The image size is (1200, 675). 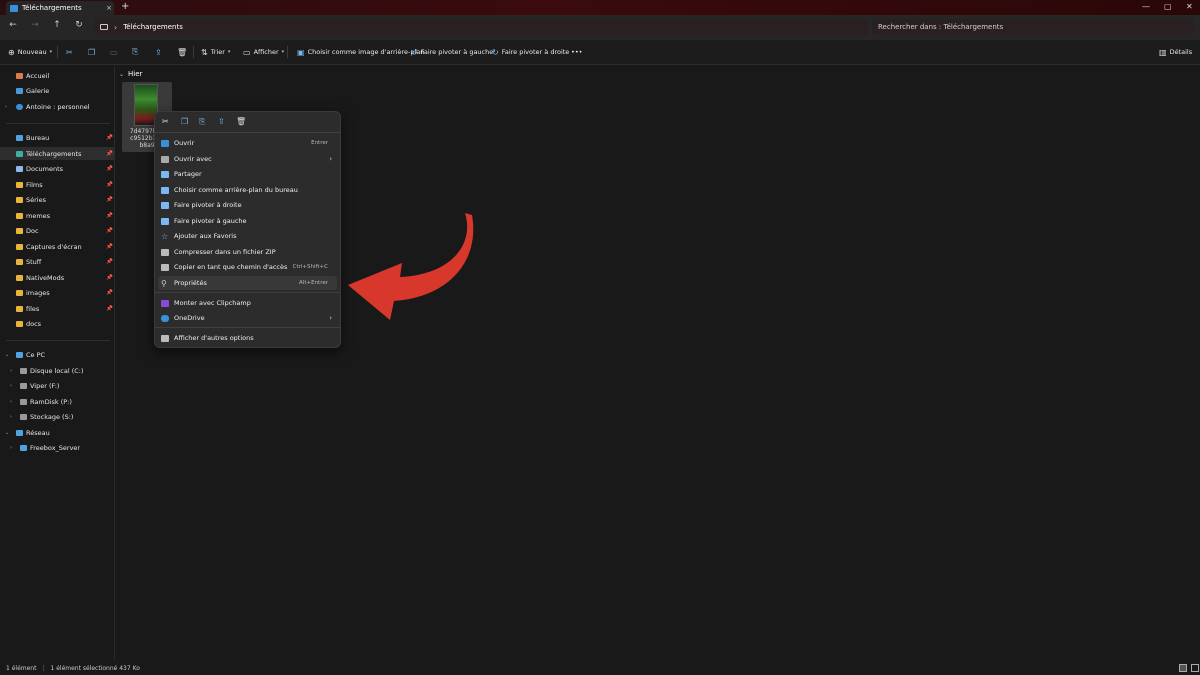 What do you see at coordinates (214, 338) in the screenshot?
I see `menu-item-label: Afficher d'autres options` at bounding box center [214, 338].